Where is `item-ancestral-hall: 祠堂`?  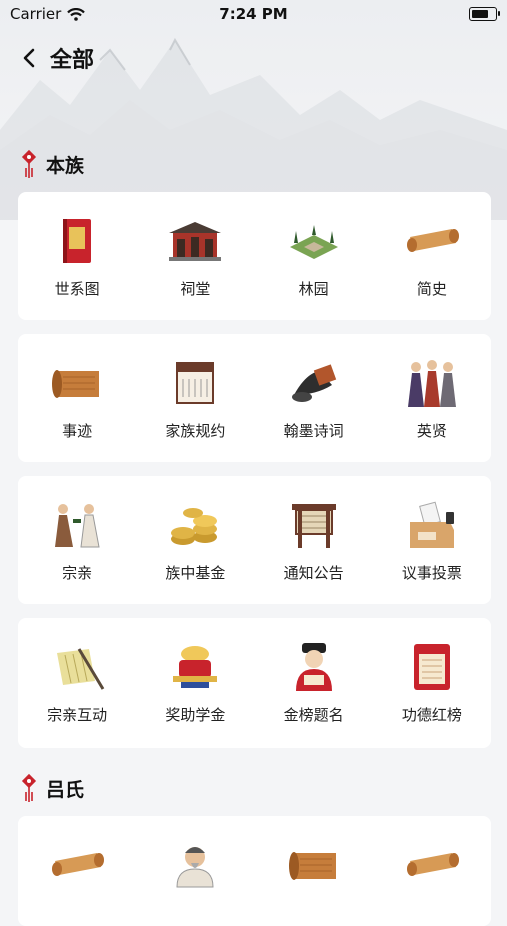
item-ancestral-hall: 祠堂 is located at coordinates (195, 256).